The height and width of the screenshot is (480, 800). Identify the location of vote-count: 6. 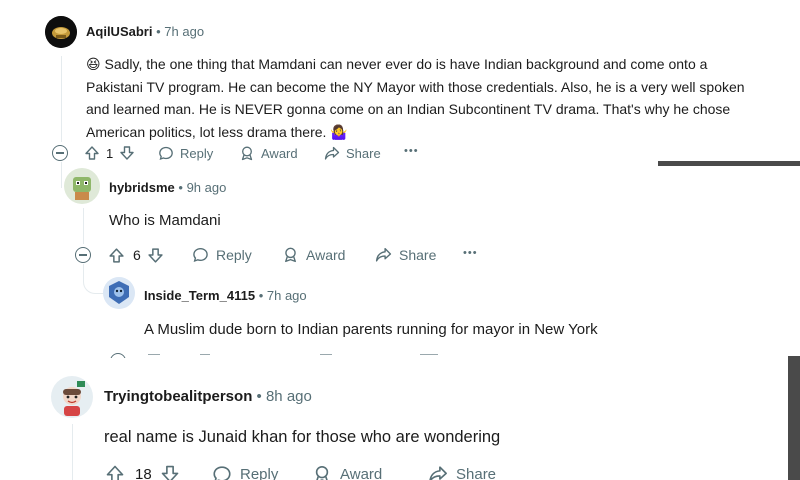
(137, 255).